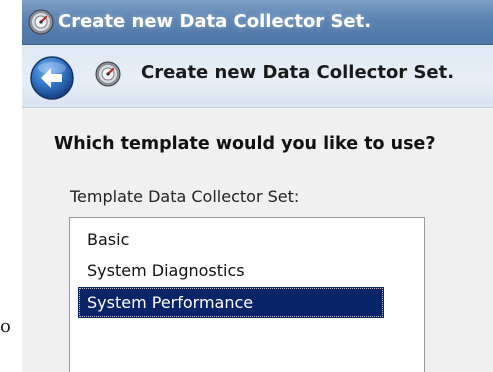 The width and height of the screenshot is (493, 372). Describe the element at coordinates (185, 196) in the screenshot. I see `template-list-label: Template Data Collector Set:` at that location.